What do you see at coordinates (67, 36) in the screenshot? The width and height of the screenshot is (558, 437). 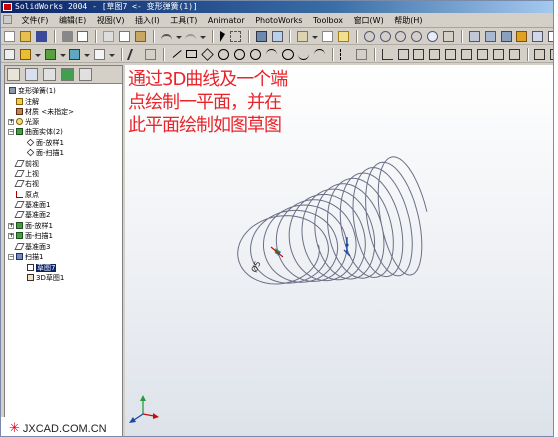 I see `print-icon` at bounding box center [67, 36].